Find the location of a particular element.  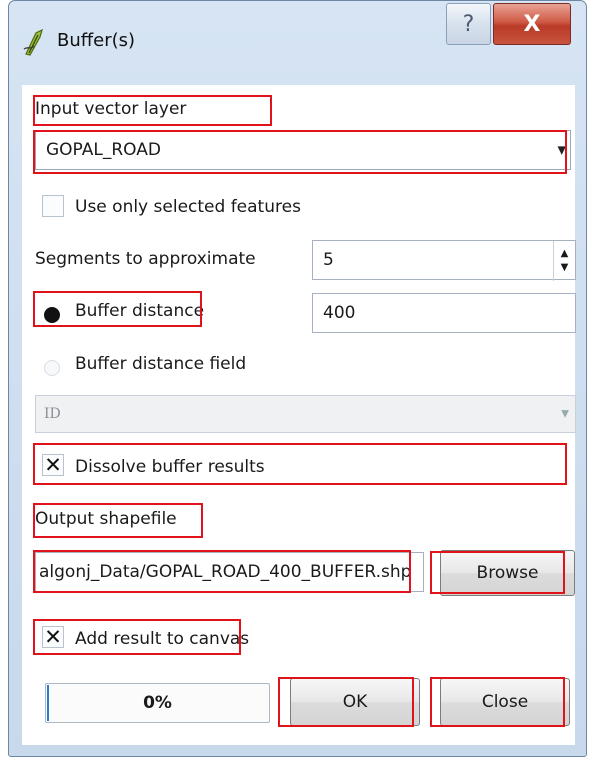

ok-button: OK is located at coordinates (355, 702).